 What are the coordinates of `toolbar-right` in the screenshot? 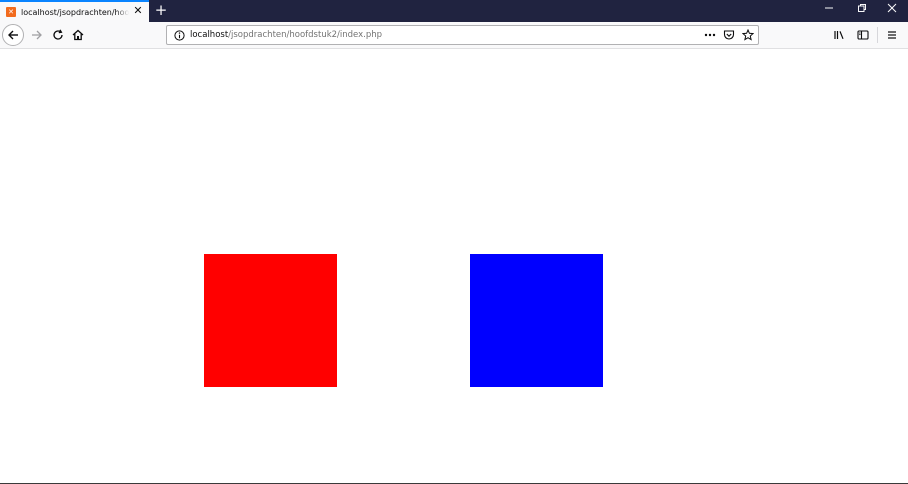 It's located at (865, 35).